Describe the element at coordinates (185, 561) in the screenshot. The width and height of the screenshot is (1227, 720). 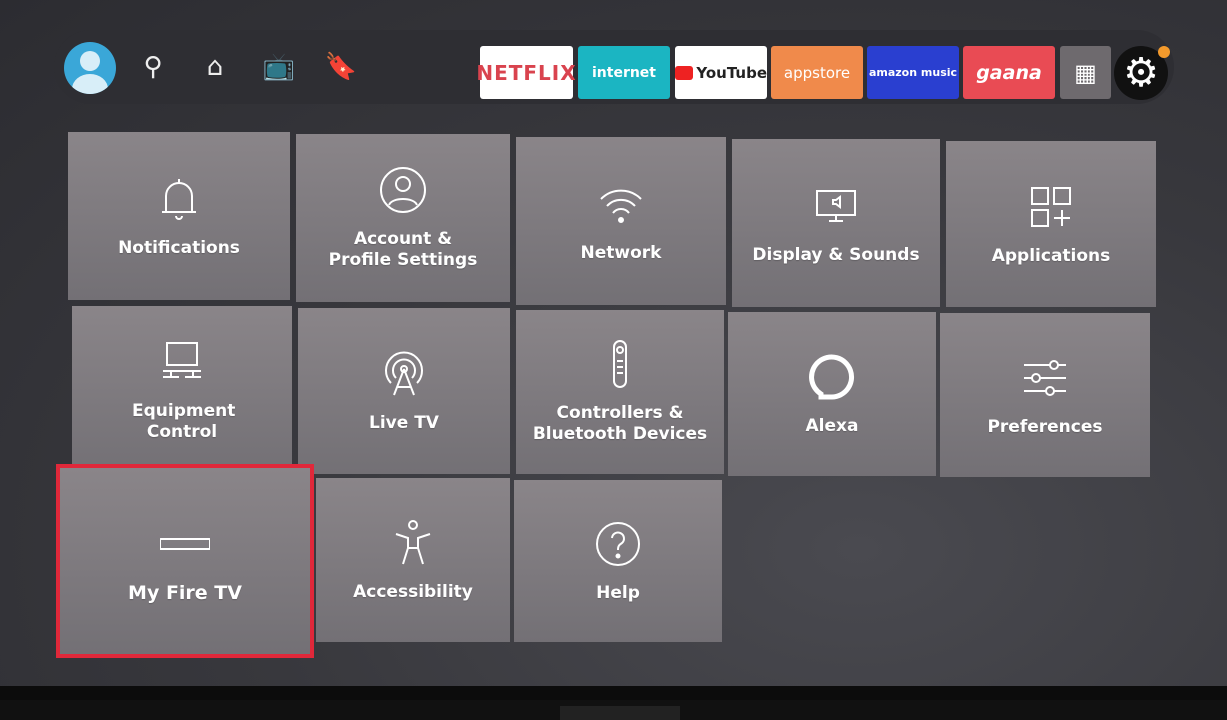
I see `tile-my-fire-tv: My Fire TV` at that location.